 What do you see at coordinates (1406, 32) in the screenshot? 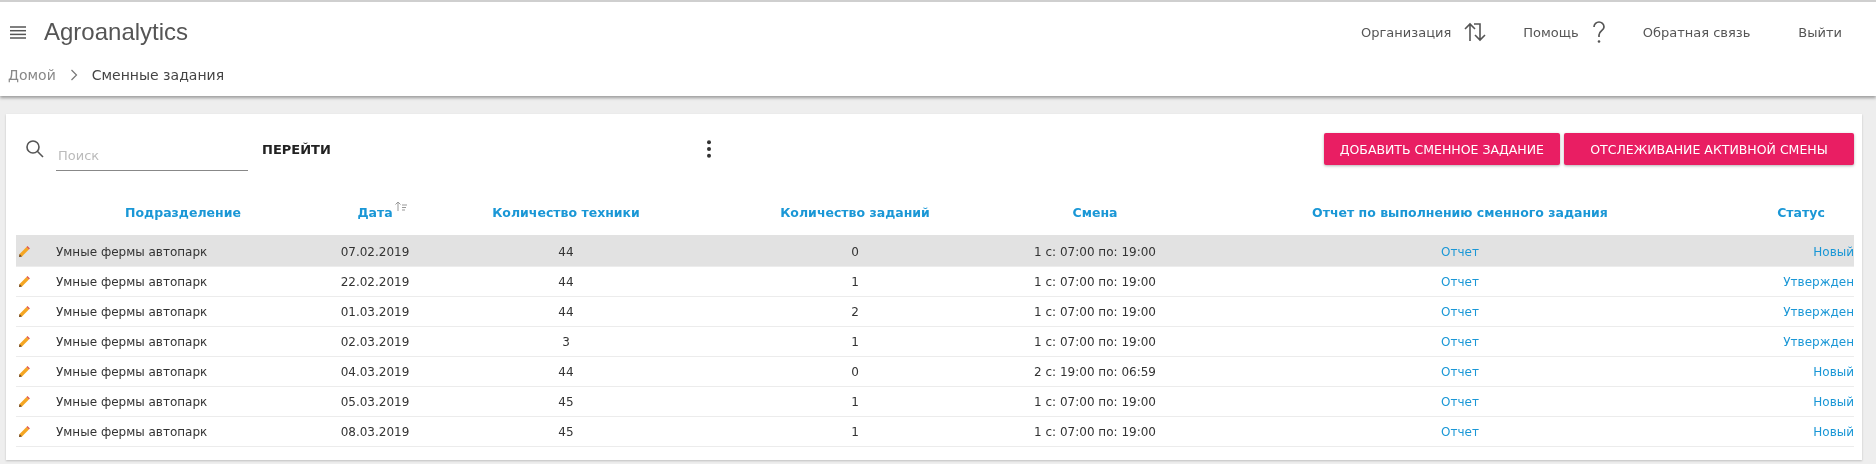
I see `nav-link: Организация` at bounding box center [1406, 32].